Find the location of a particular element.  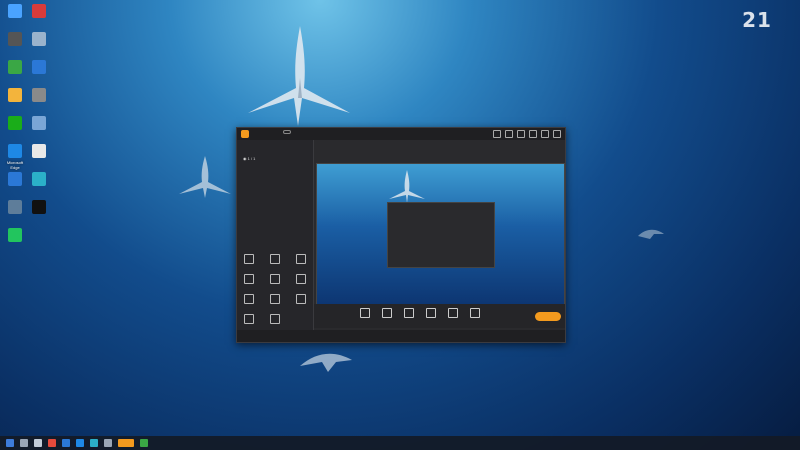

headset-icon is located at coordinates (453, 313).